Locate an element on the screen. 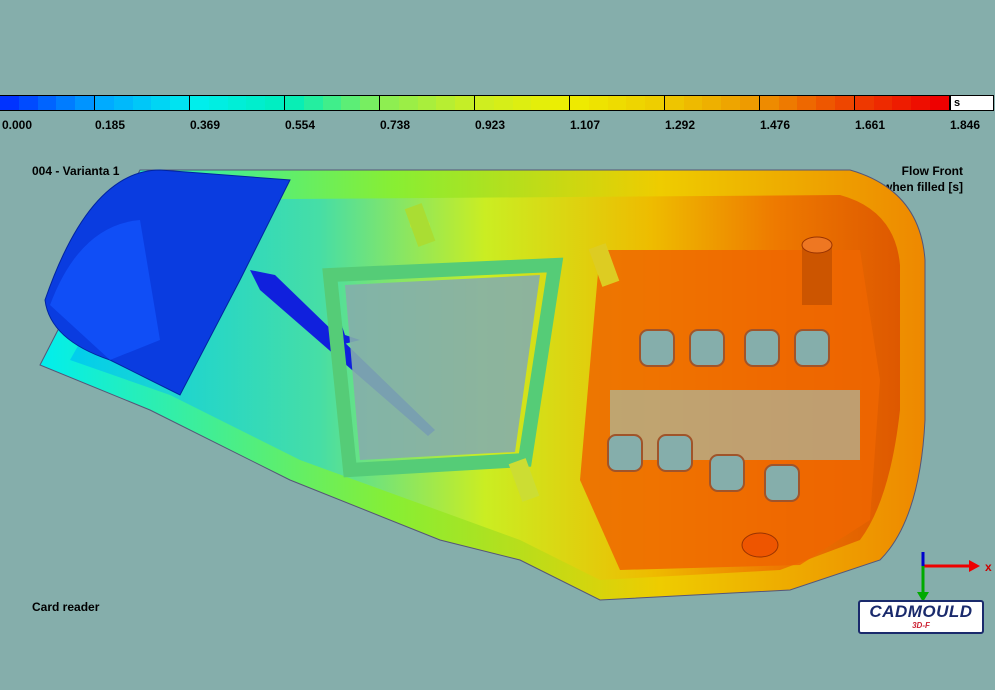 This screenshot has width=995, height=690. scale-tick-6: 1.107 is located at coordinates (585, 125).